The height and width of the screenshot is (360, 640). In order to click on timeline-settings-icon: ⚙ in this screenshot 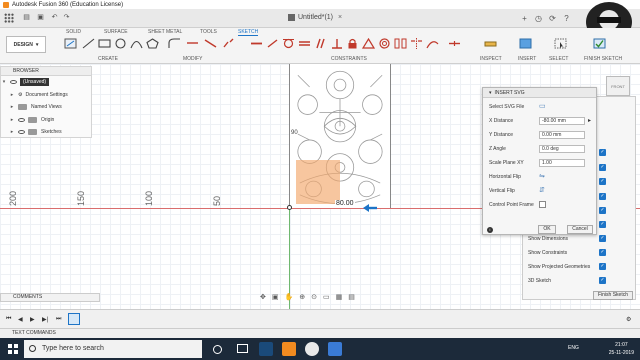, I will do `click(628, 319)`.